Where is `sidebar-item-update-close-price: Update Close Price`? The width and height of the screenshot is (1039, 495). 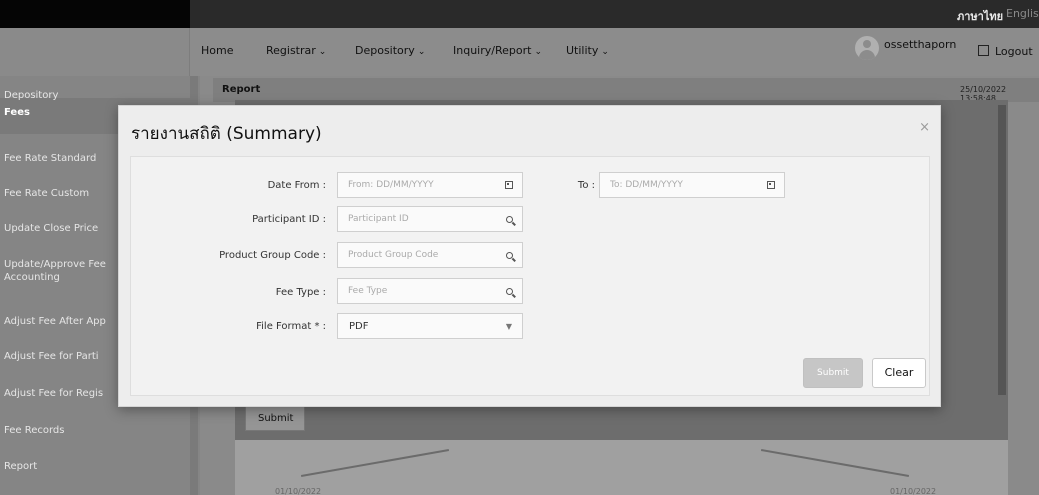
sidebar-item-update-close-price: Update Close Price is located at coordinates (61, 228).